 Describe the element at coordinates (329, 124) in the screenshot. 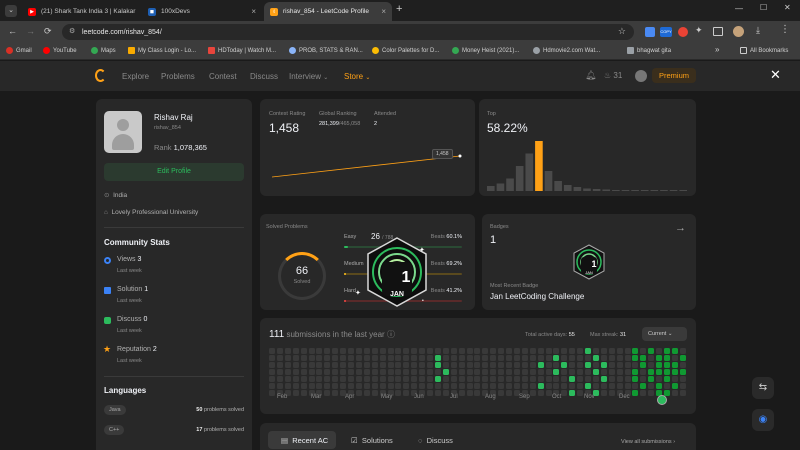

I see `global-rank: 281,399` at that location.